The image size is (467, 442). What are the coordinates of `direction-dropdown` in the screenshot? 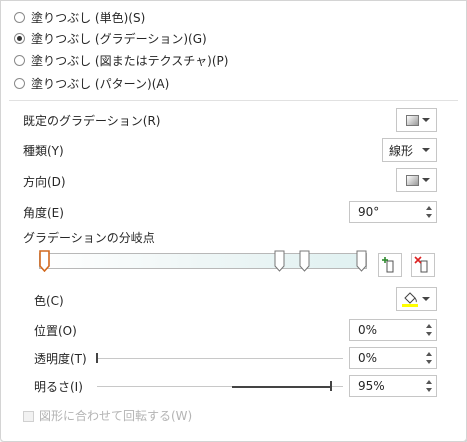 It's located at (416, 180).